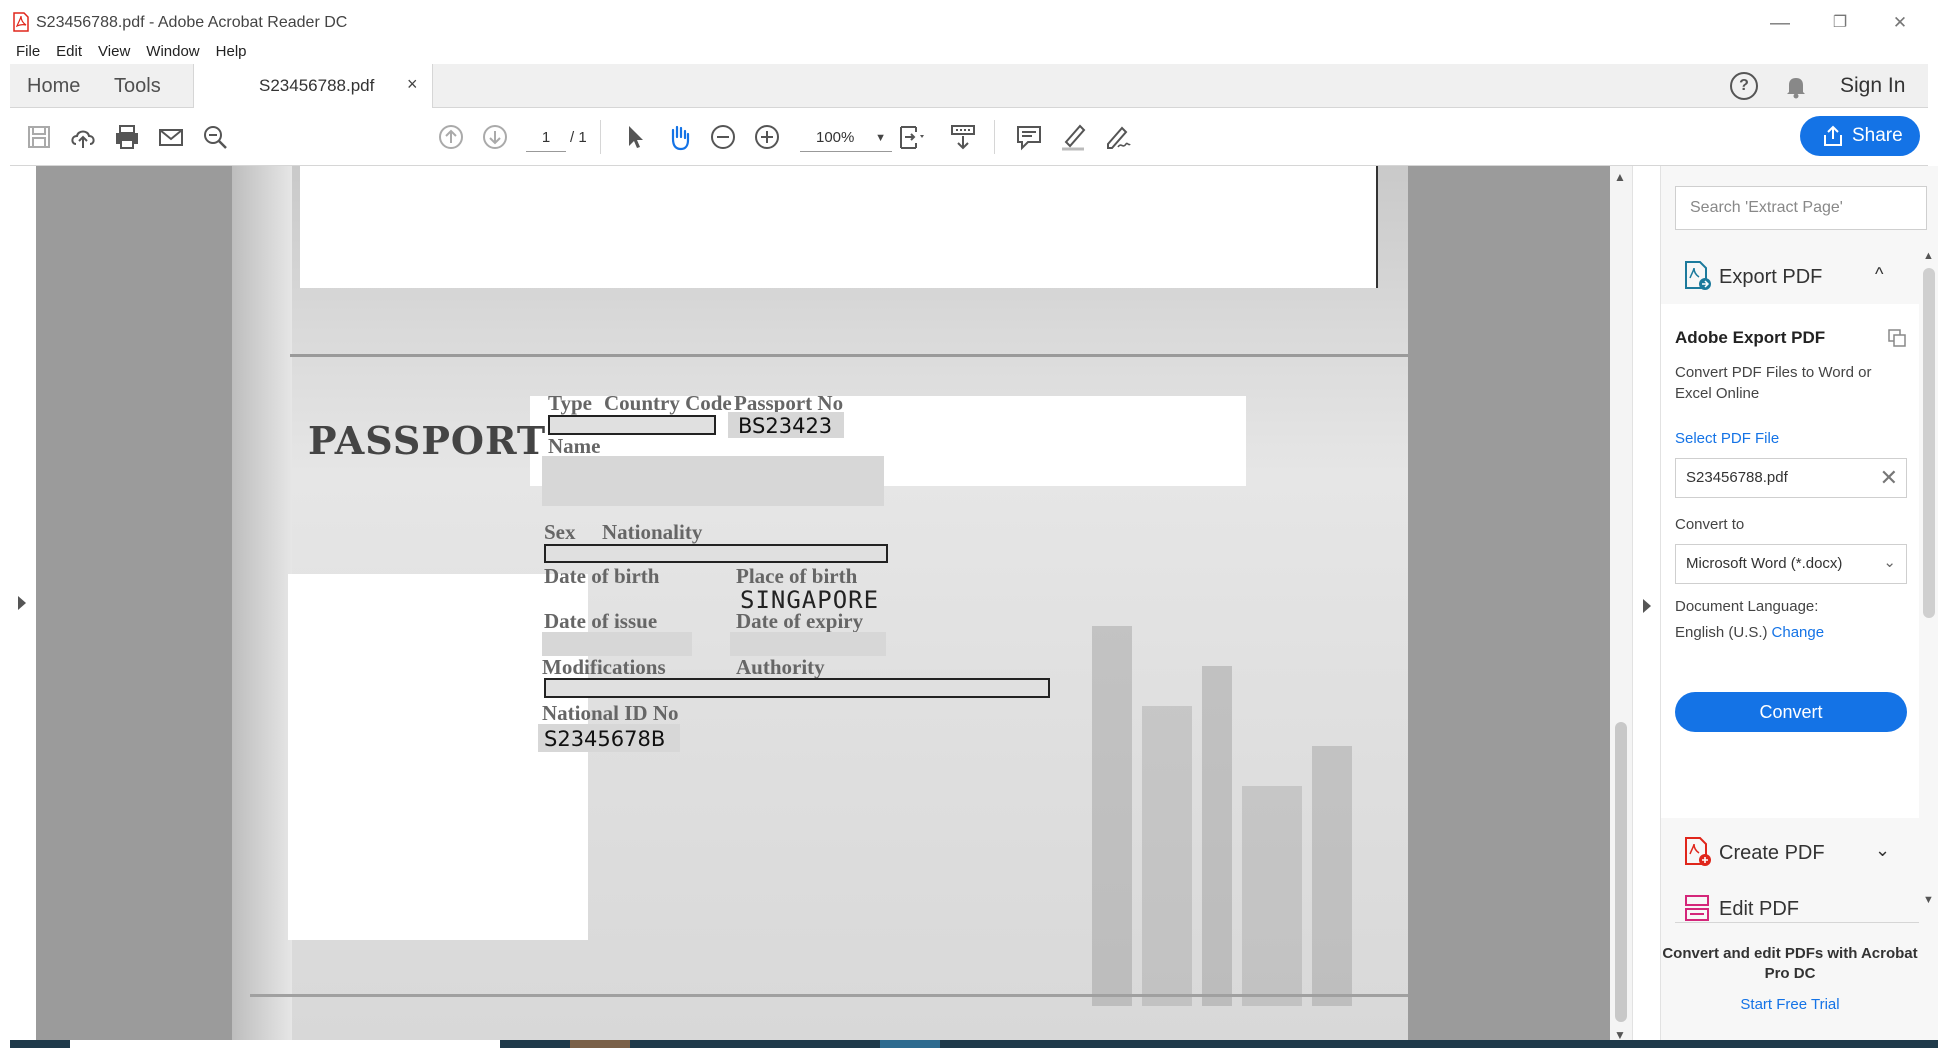 The height and width of the screenshot is (1048, 1938). Describe the element at coordinates (600, 137) in the screenshot. I see `toolbar-divider` at that location.